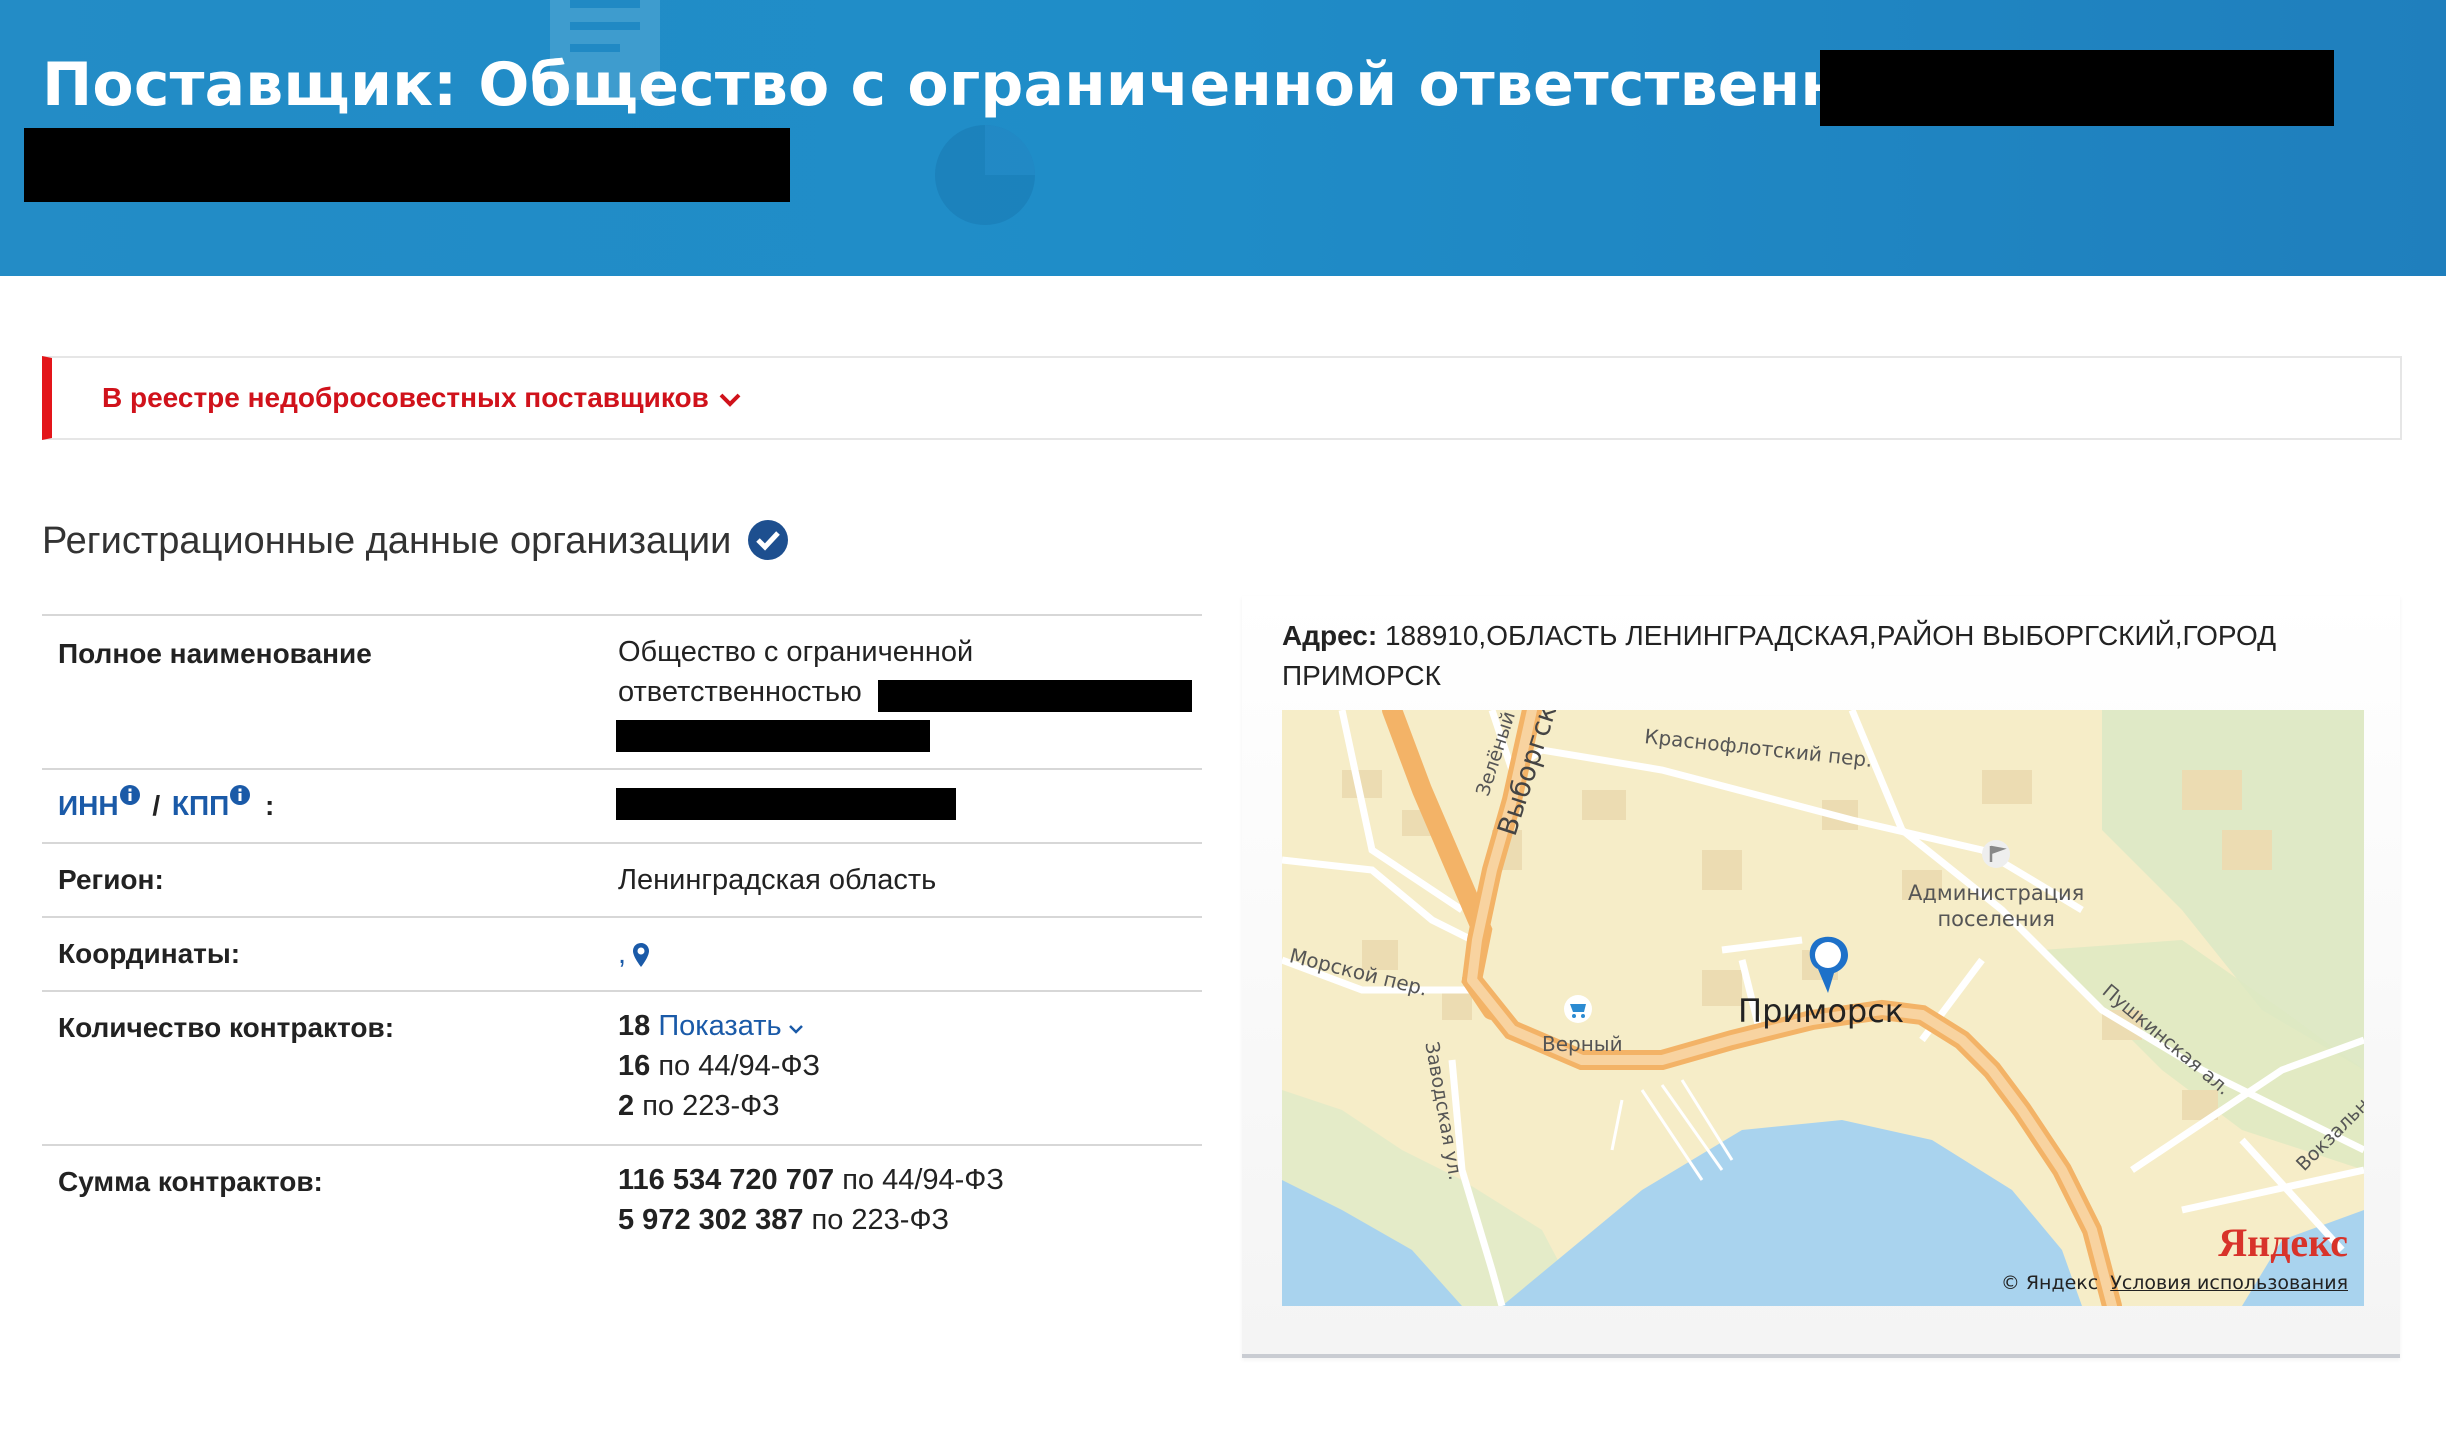  What do you see at coordinates (1582, 1044) in the screenshot?
I see `map-label: Верный` at bounding box center [1582, 1044].